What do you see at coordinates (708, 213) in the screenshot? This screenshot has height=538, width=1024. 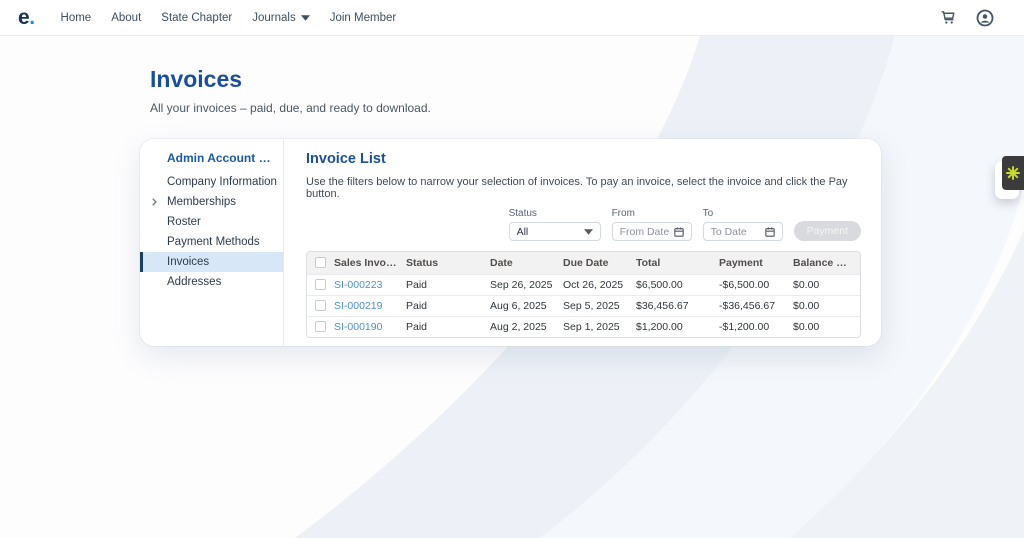 I see `to-label: To` at bounding box center [708, 213].